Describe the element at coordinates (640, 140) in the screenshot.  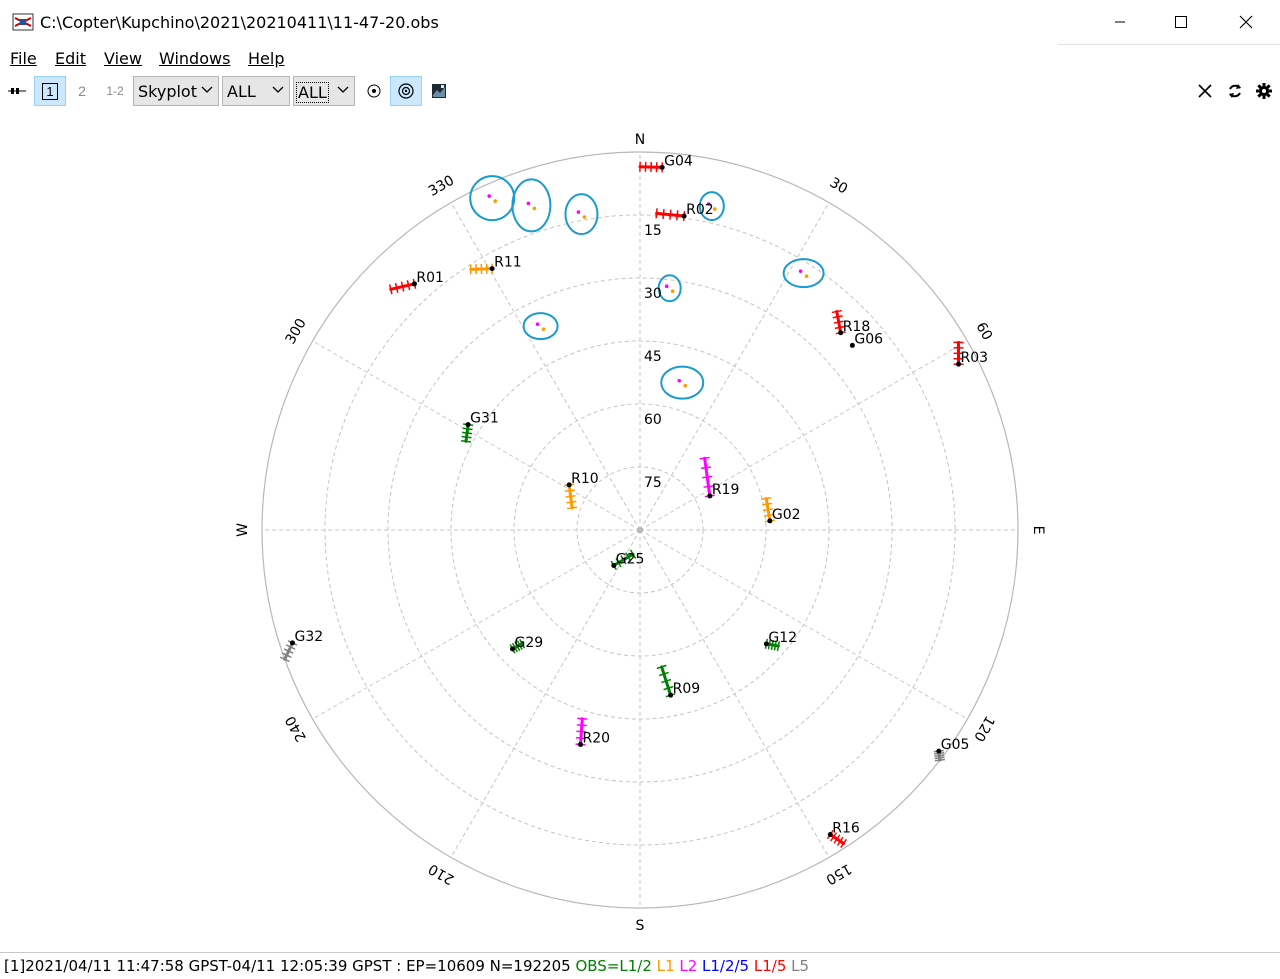
I see `compass-north: N` at that location.